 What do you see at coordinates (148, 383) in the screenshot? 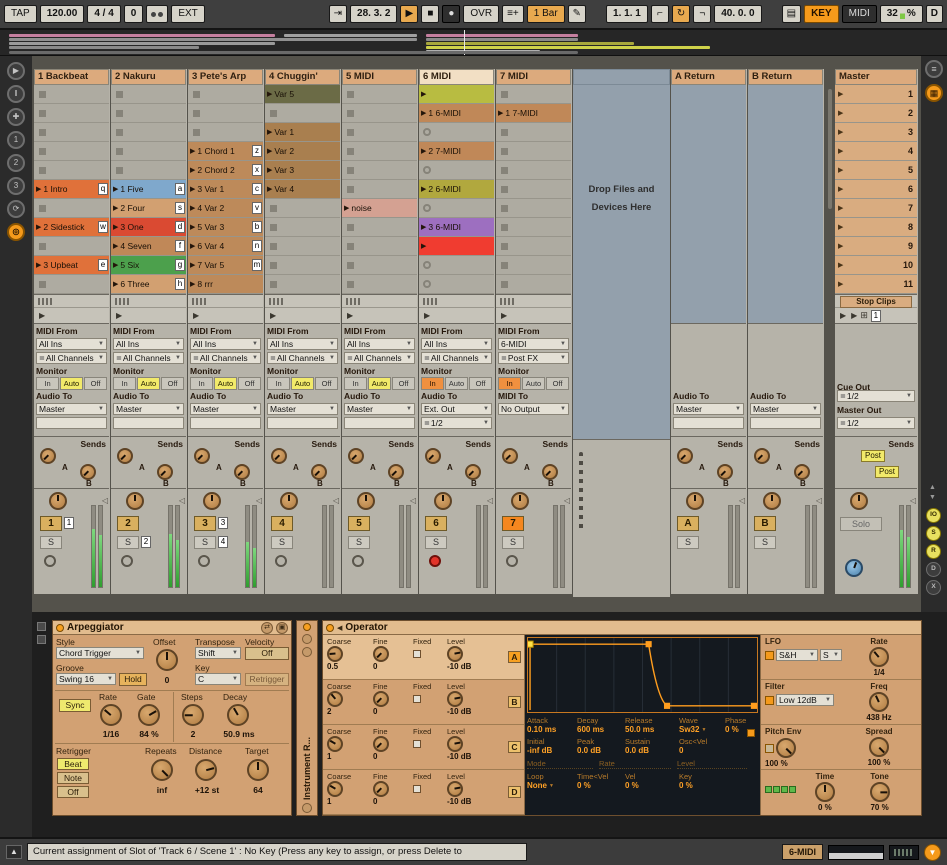
I see `monitor-auto-button: Auto` at bounding box center [148, 383].